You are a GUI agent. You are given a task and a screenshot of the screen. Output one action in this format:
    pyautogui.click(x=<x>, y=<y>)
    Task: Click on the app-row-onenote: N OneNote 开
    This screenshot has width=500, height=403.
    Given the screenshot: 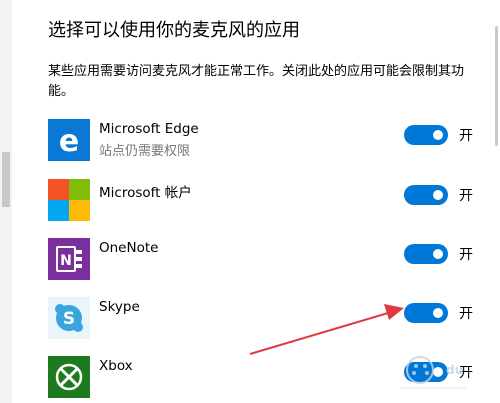 What is the action you would take?
    pyautogui.click(x=268, y=260)
    